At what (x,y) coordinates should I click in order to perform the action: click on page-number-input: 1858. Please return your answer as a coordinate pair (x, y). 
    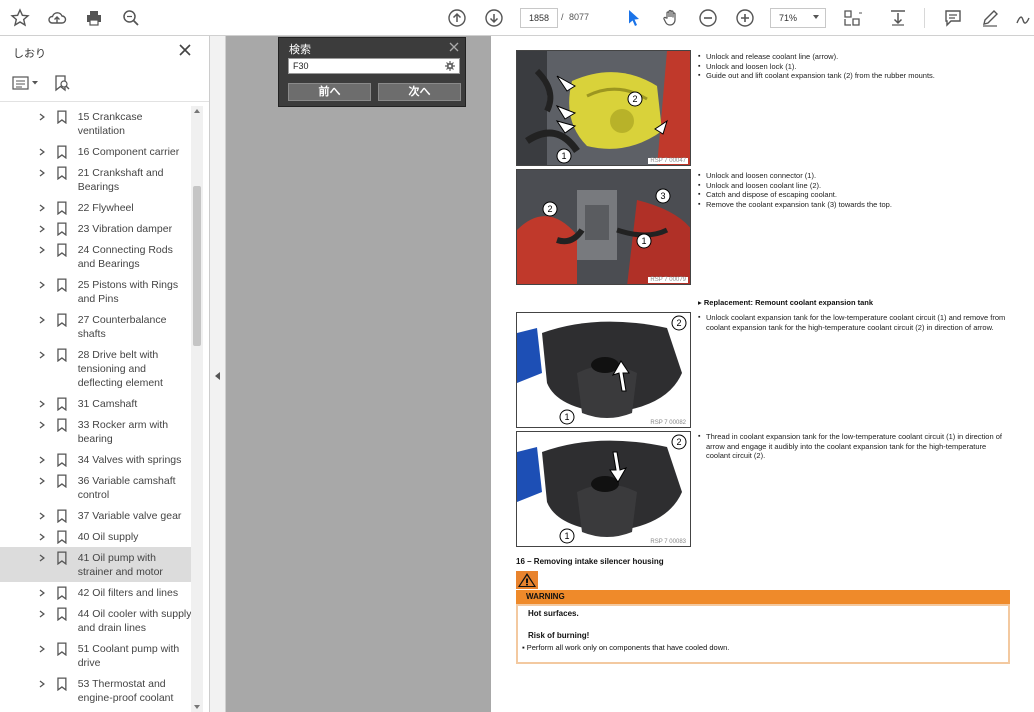
    Looking at the image, I should click on (539, 18).